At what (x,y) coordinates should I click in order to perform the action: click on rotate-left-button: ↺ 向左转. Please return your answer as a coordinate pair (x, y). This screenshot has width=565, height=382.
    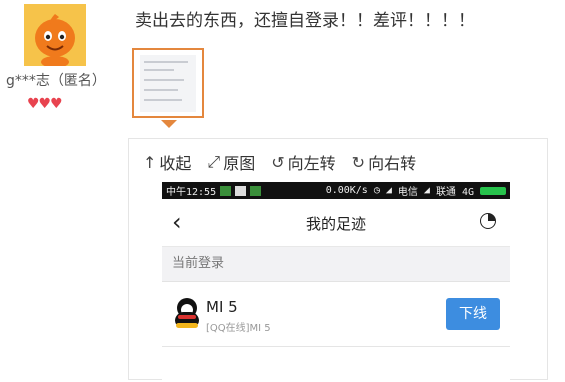
    Looking at the image, I should click on (303, 162).